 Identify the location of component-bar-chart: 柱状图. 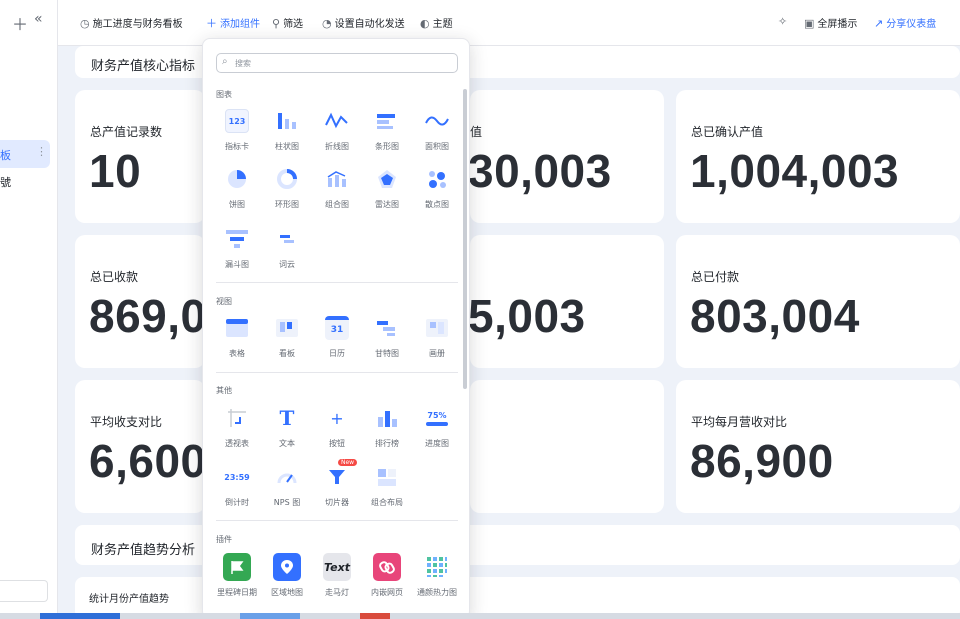
(287, 135).